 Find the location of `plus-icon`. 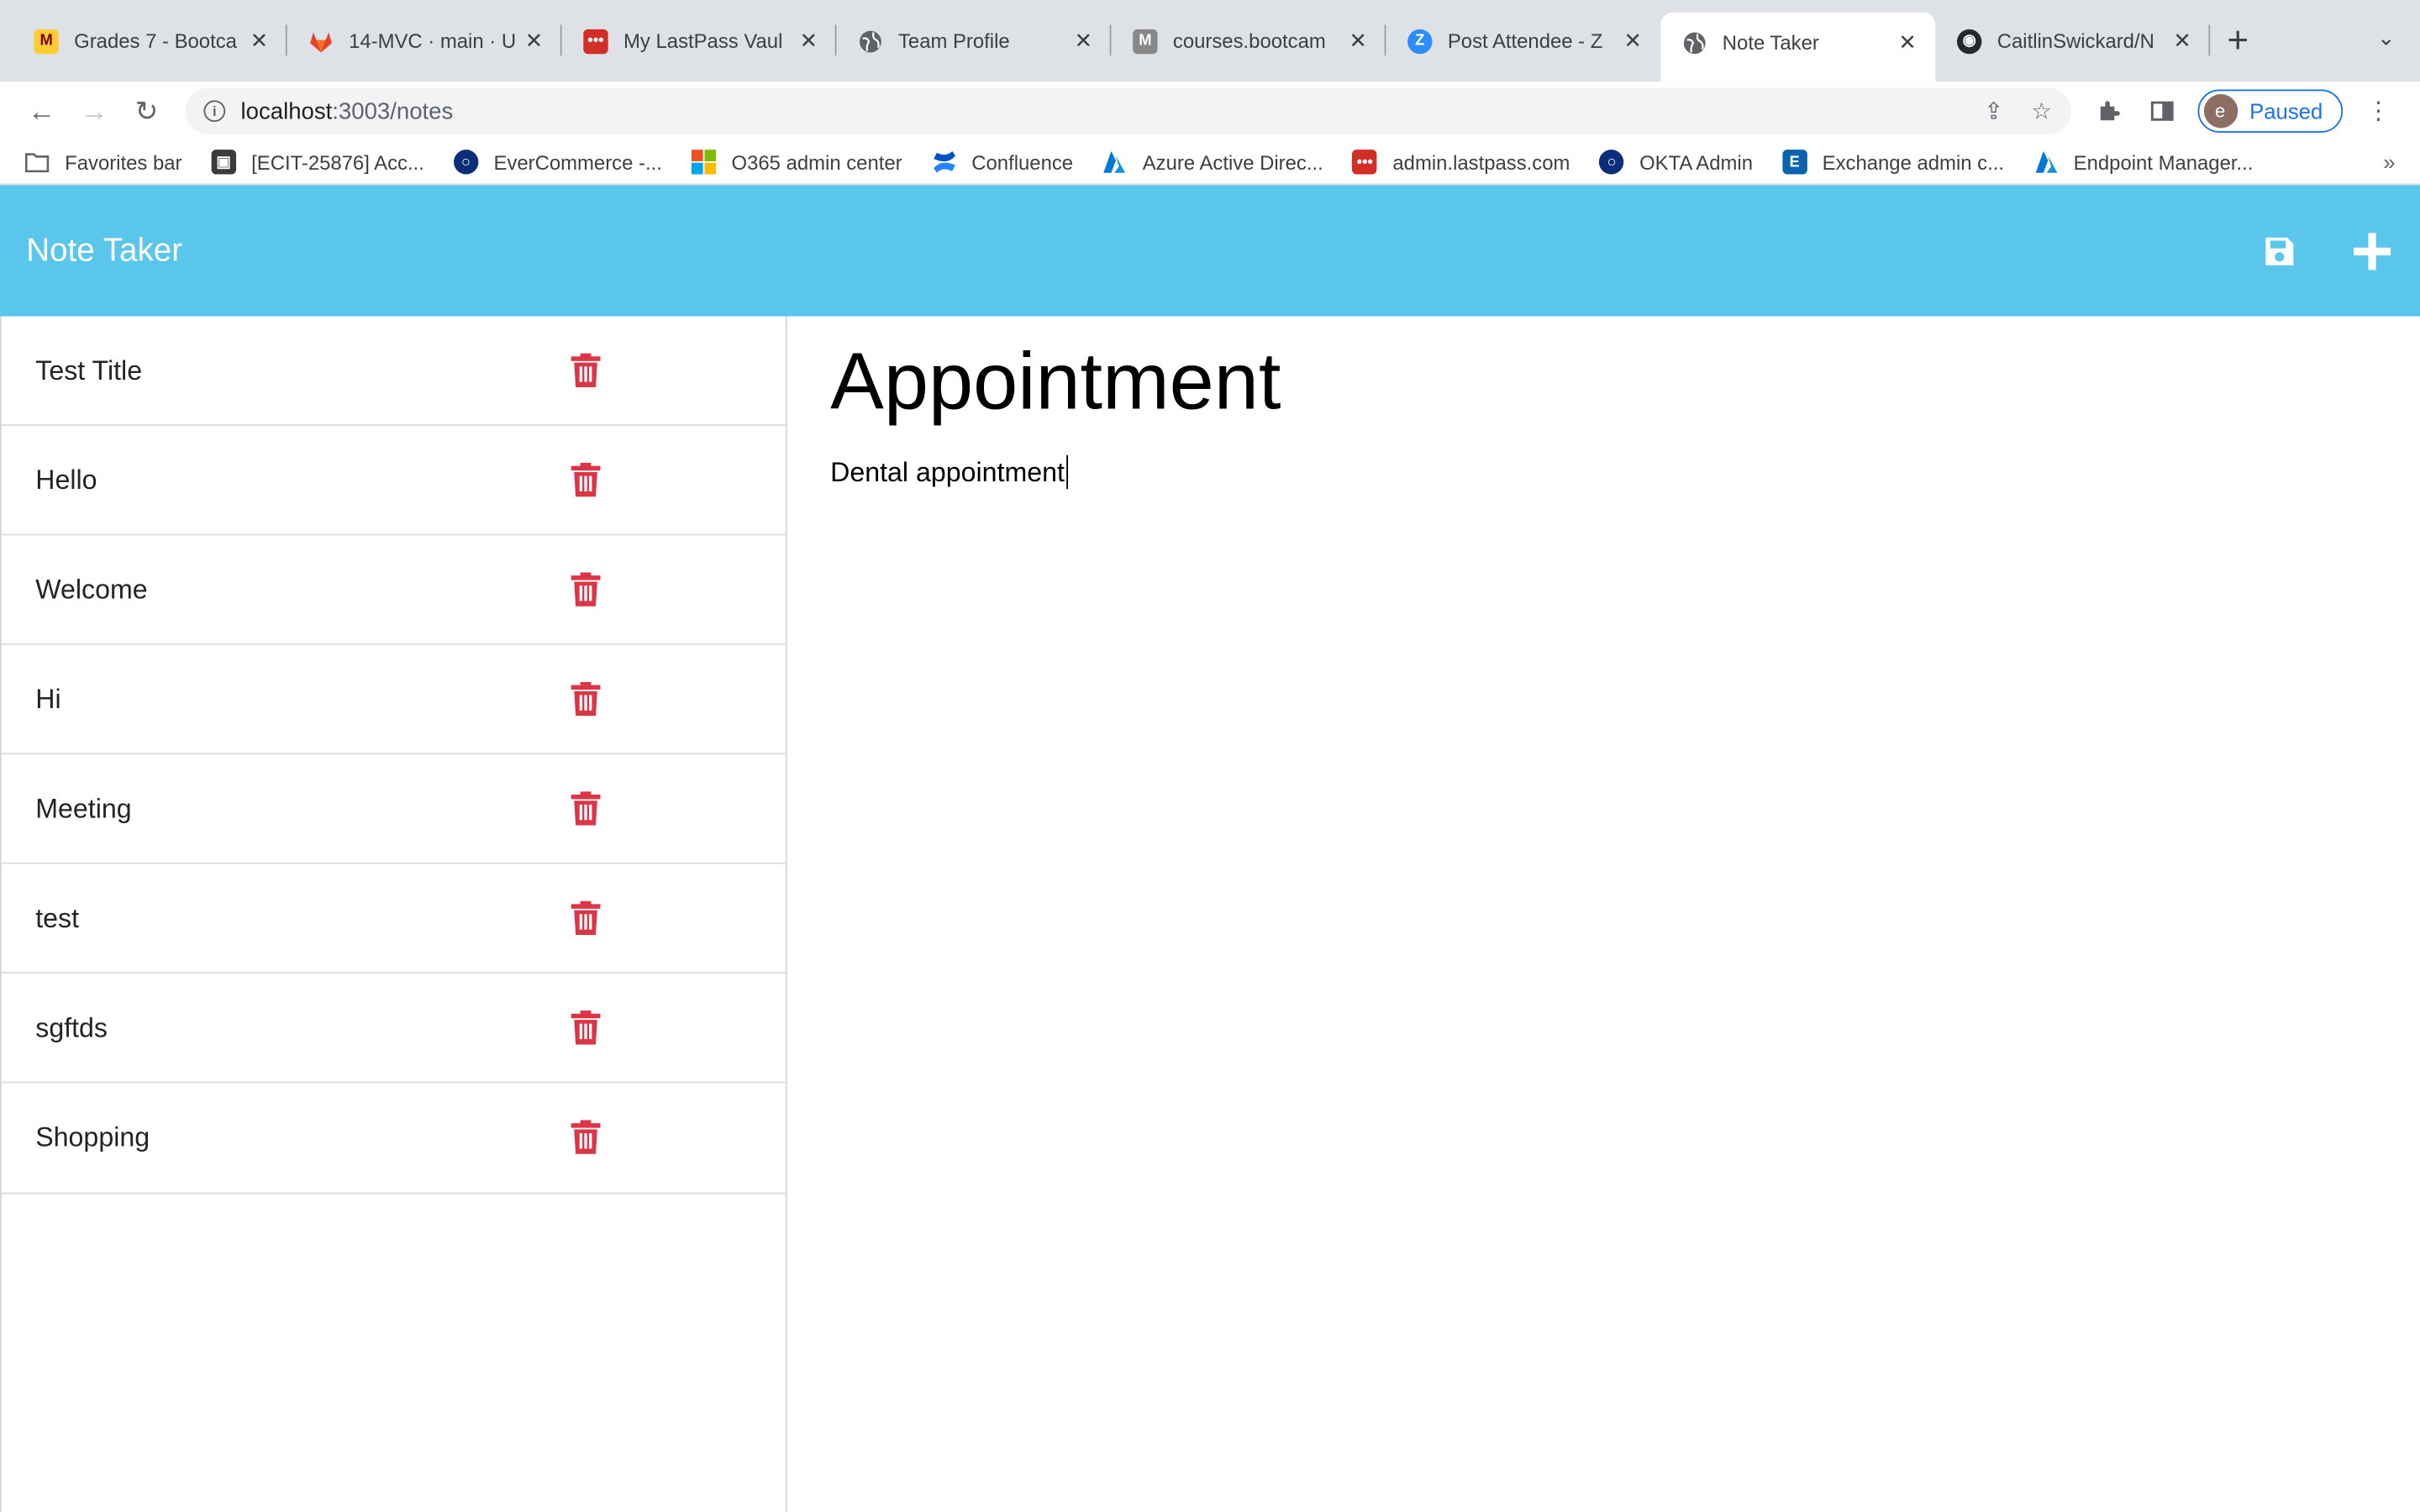

plus-icon is located at coordinates (2371, 250).